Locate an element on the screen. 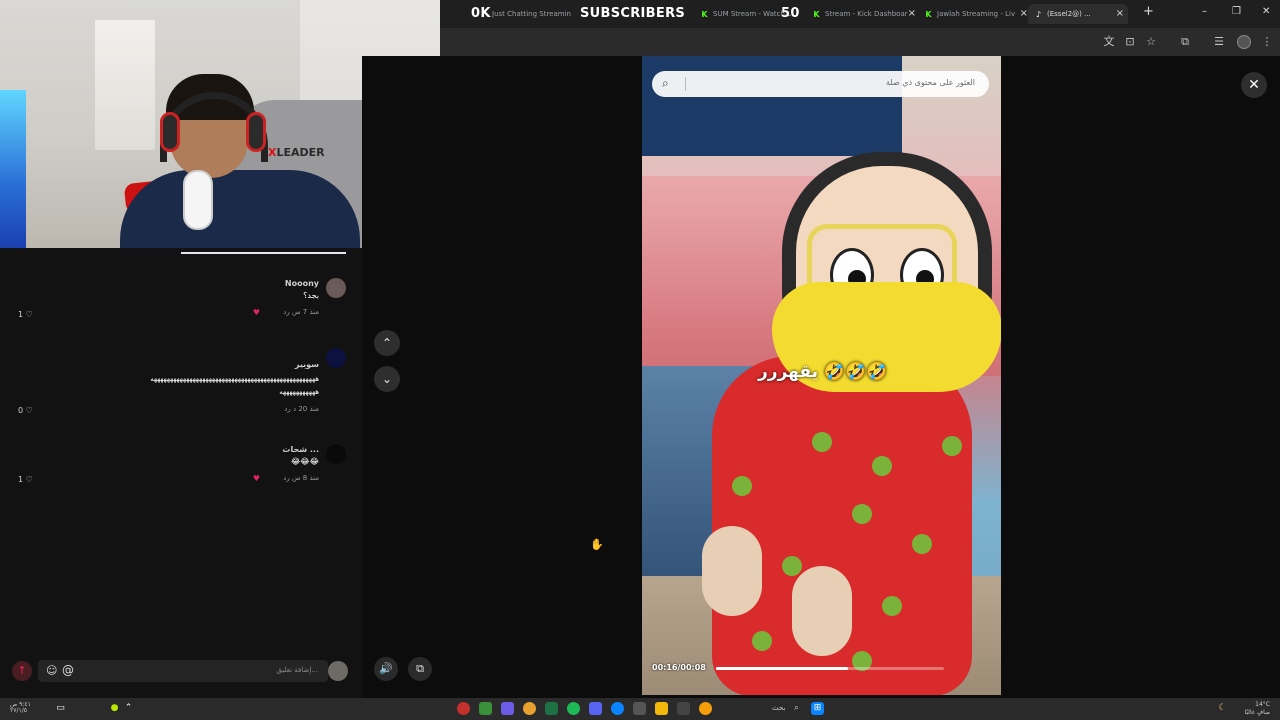 The image size is (1280, 720). tab-overflow is located at coordinates (444, 14).